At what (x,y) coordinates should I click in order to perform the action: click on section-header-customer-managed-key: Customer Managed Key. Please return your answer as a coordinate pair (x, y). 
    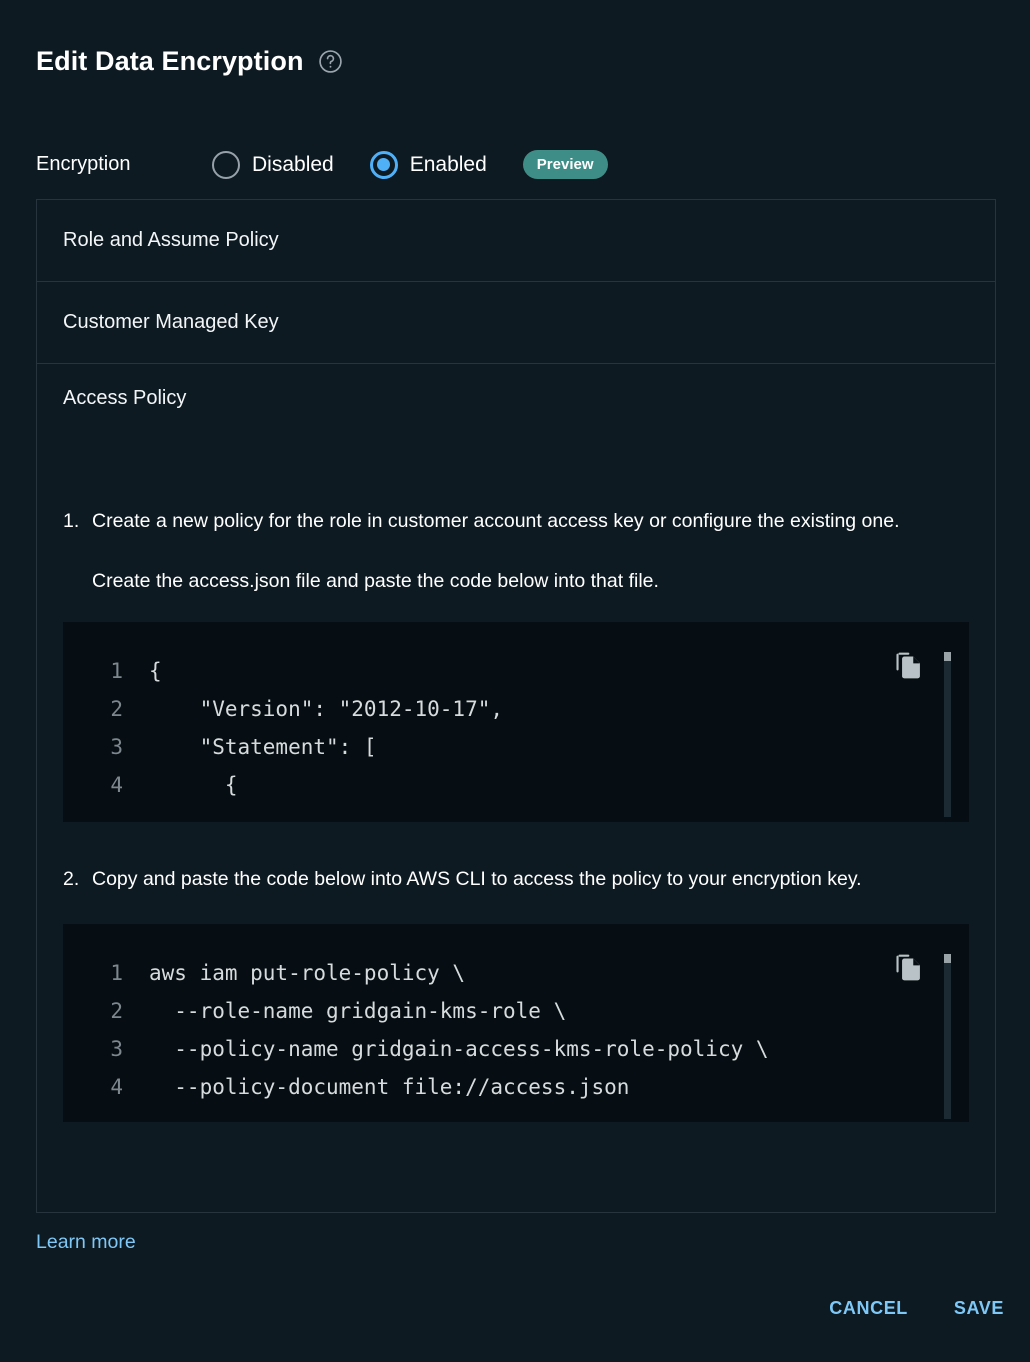
    Looking at the image, I should click on (516, 322).